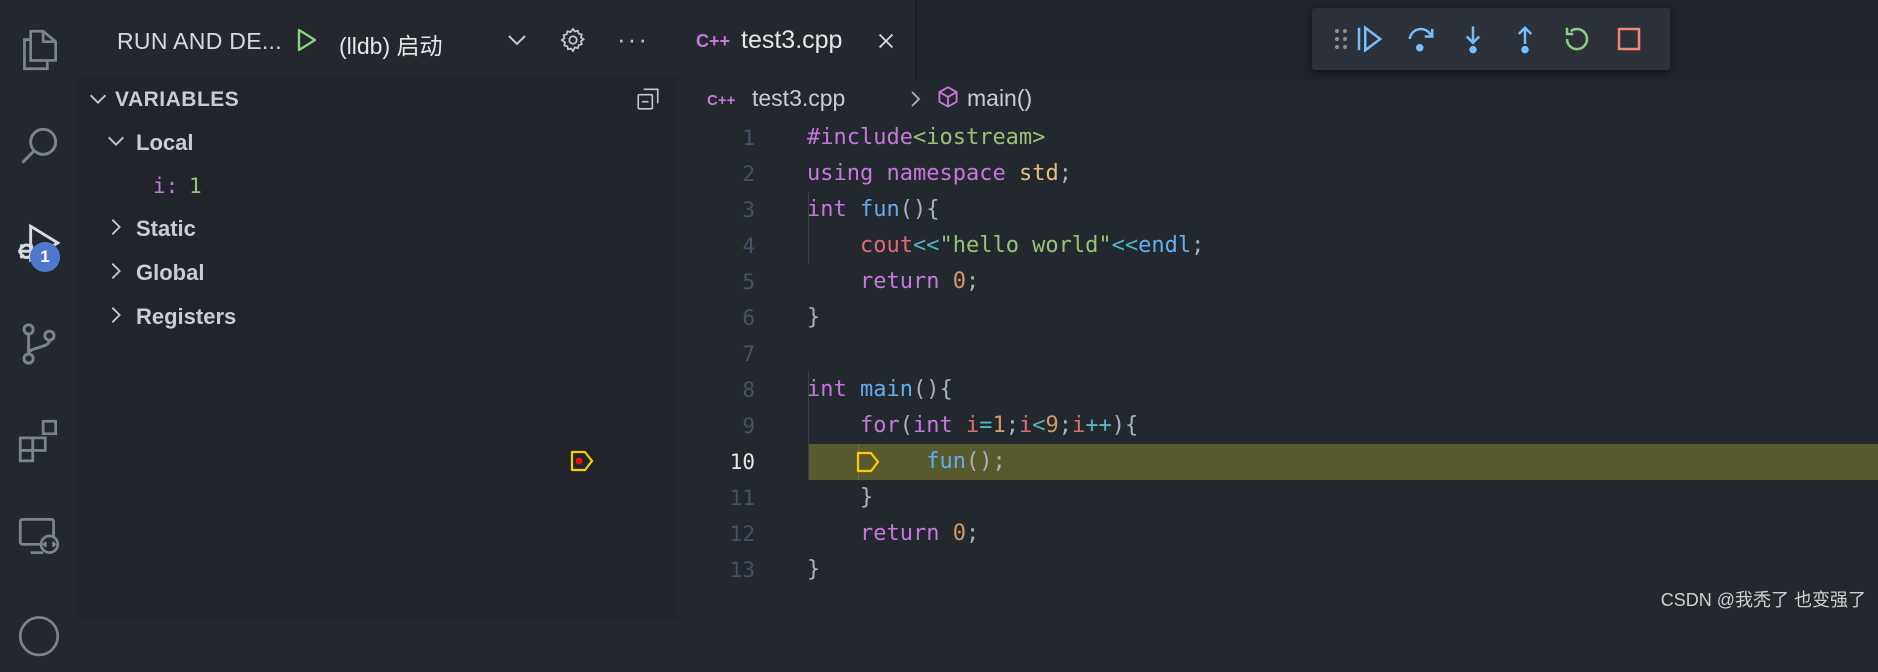 This screenshot has width=1878, height=672. I want to click on source-control-icon, so click(38, 344).